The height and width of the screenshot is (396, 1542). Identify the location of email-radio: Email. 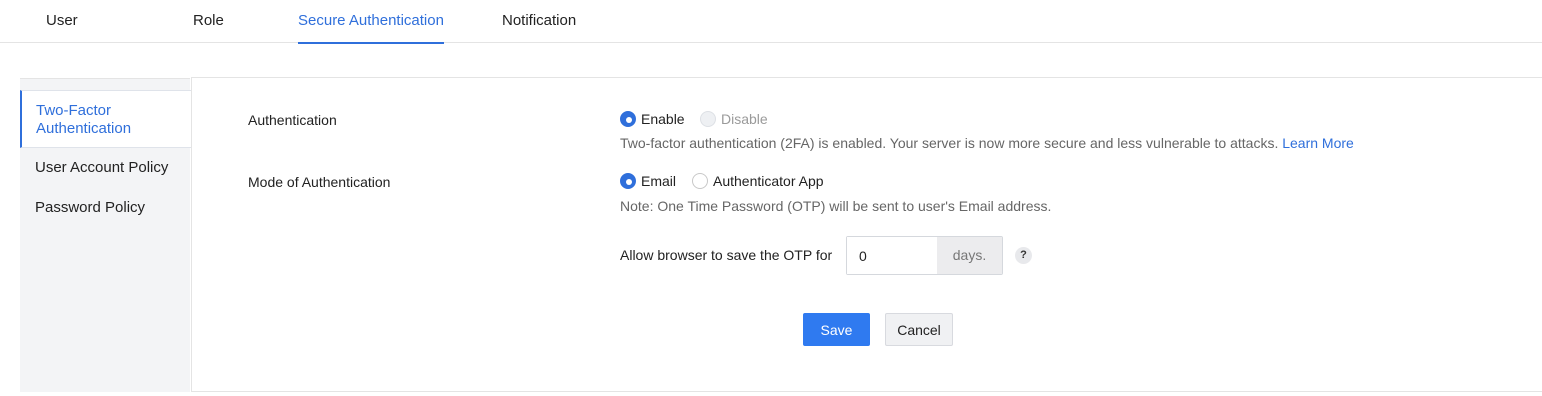
(648, 181).